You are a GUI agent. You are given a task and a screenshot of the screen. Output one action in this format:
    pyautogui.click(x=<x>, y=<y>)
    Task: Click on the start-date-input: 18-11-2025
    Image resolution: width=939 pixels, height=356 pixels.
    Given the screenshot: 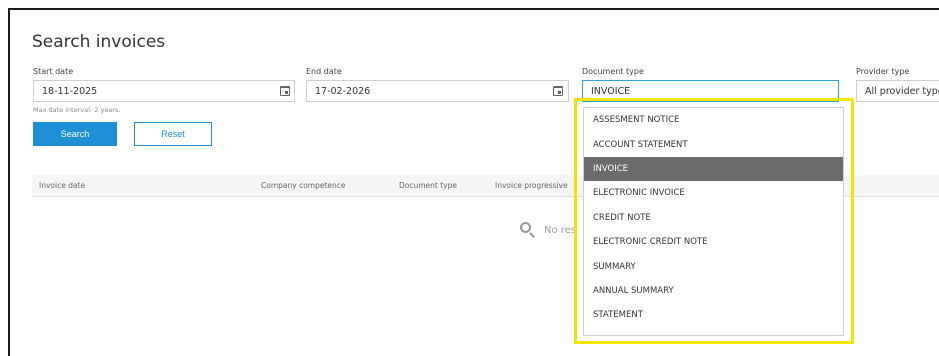 What is the action you would take?
    pyautogui.click(x=164, y=91)
    